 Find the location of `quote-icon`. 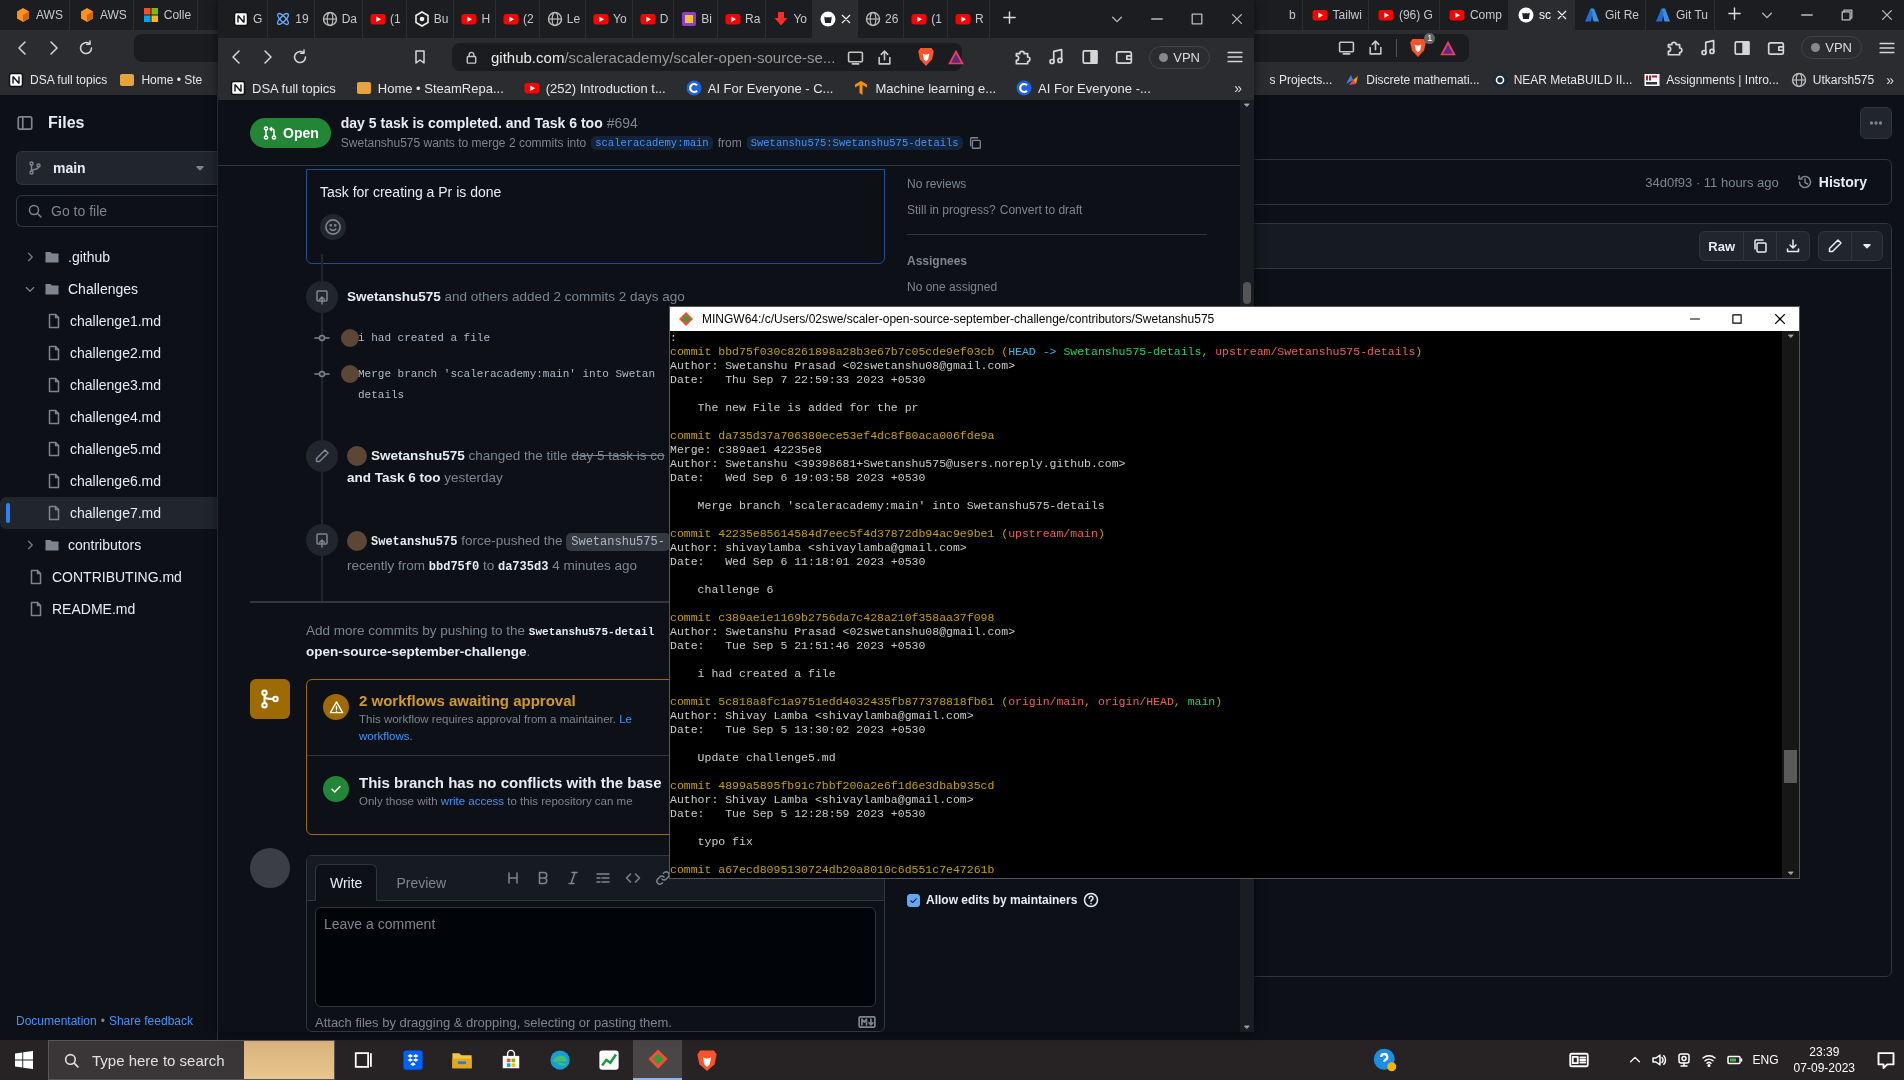

quote-icon is located at coordinates (603, 878).